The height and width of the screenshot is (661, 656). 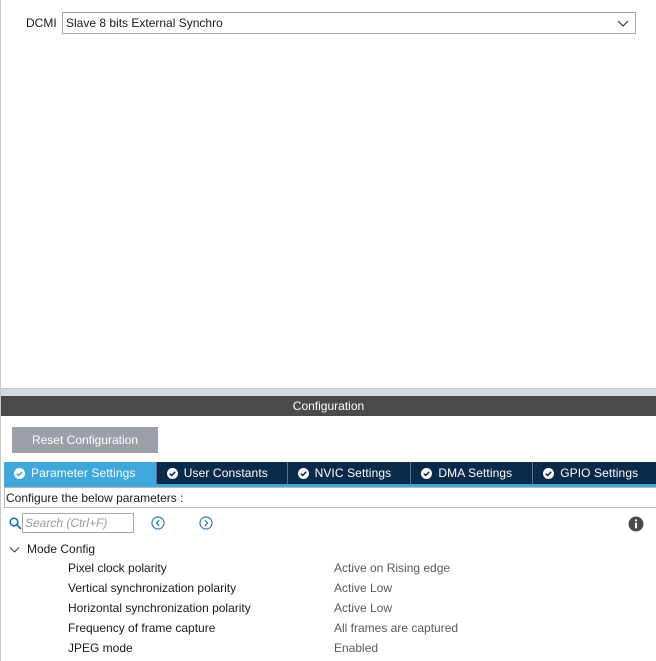 What do you see at coordinates (330, 497) in the screenshot?
I see `instruction-text: Configure the below parameters :` at bounding box center [330, 497].